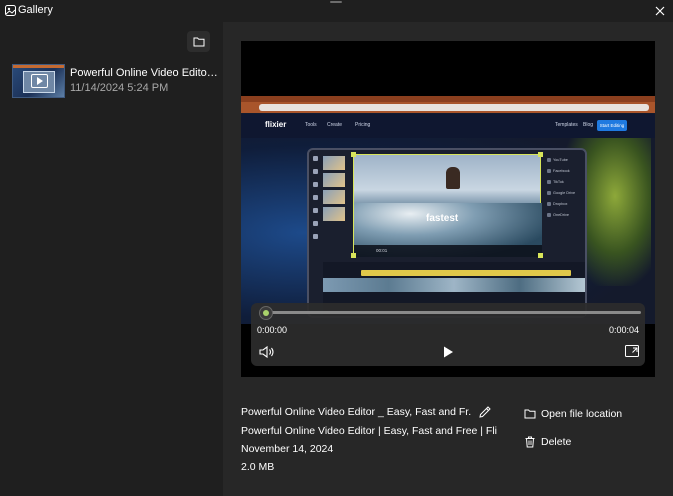  What do you see at coordinates (623, 330) in the screenshot?
I see `total-time: 0:00:04` at bounding box center [623, 330].